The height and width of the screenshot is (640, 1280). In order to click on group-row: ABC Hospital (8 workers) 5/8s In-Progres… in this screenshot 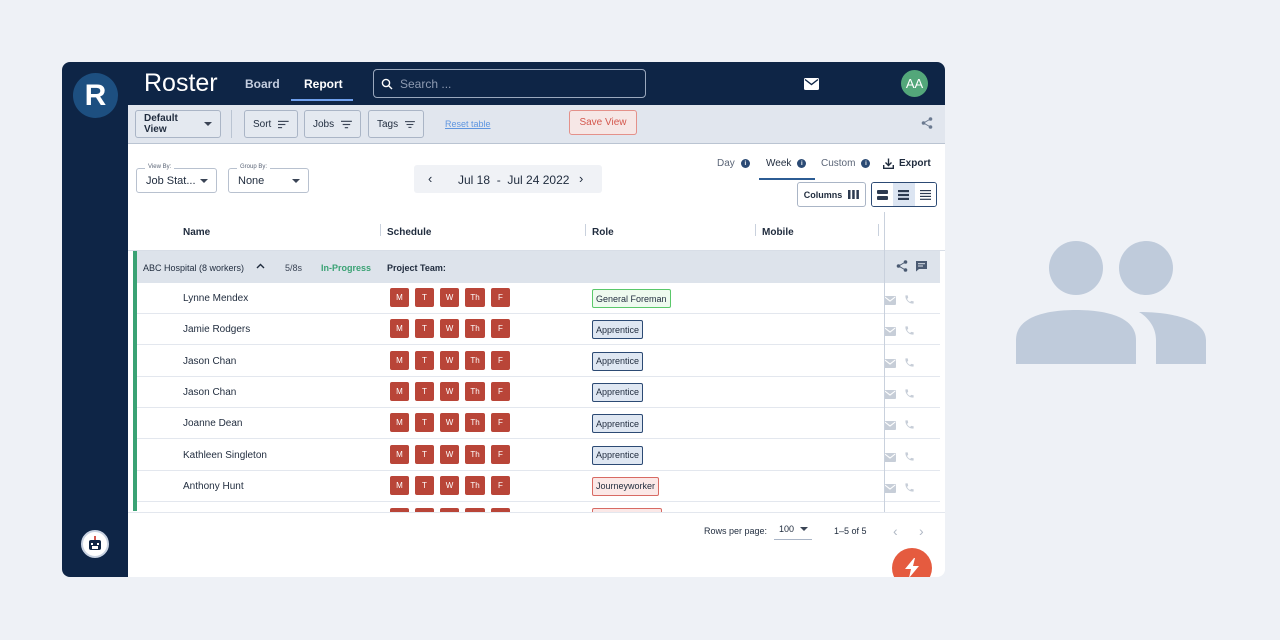, I will do `click(536, 267)`.